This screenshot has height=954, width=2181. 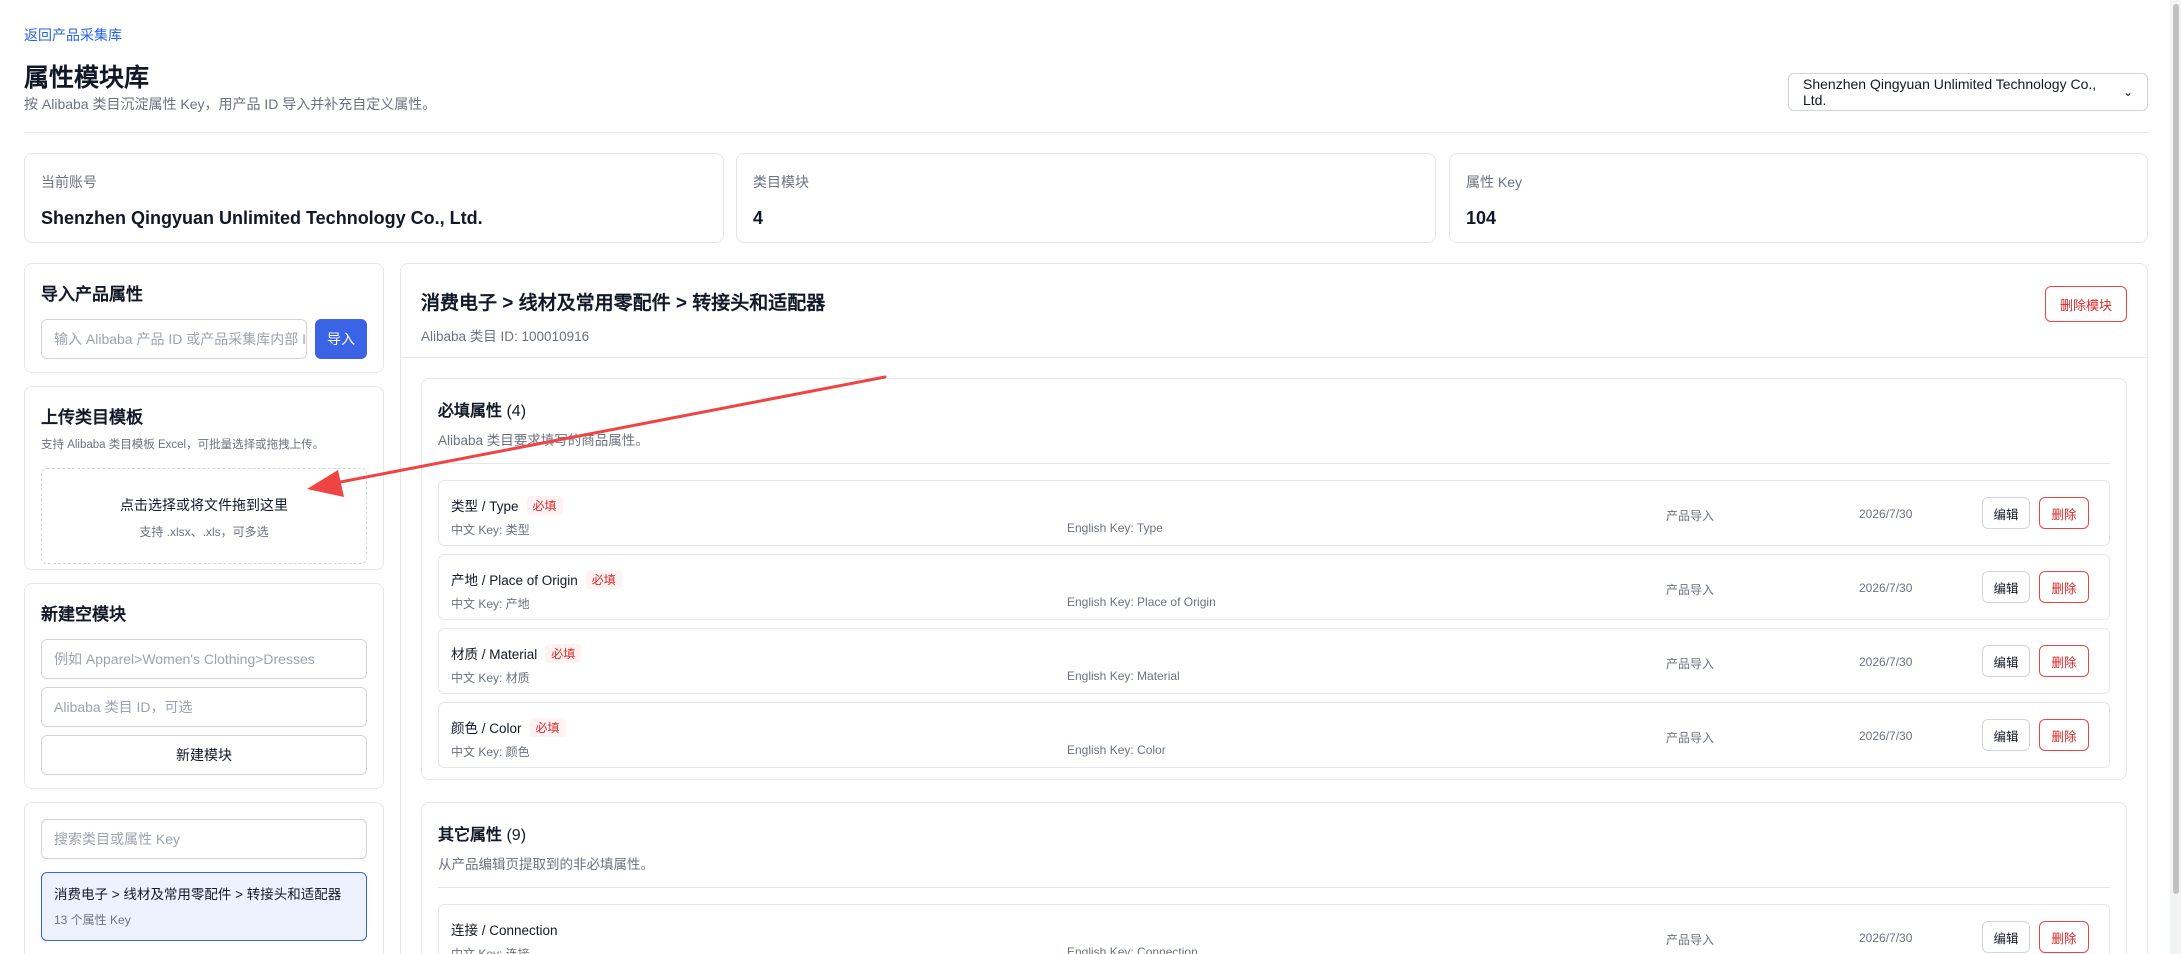 I want to click on required-section-count: (4), so click(x=516, y=411).